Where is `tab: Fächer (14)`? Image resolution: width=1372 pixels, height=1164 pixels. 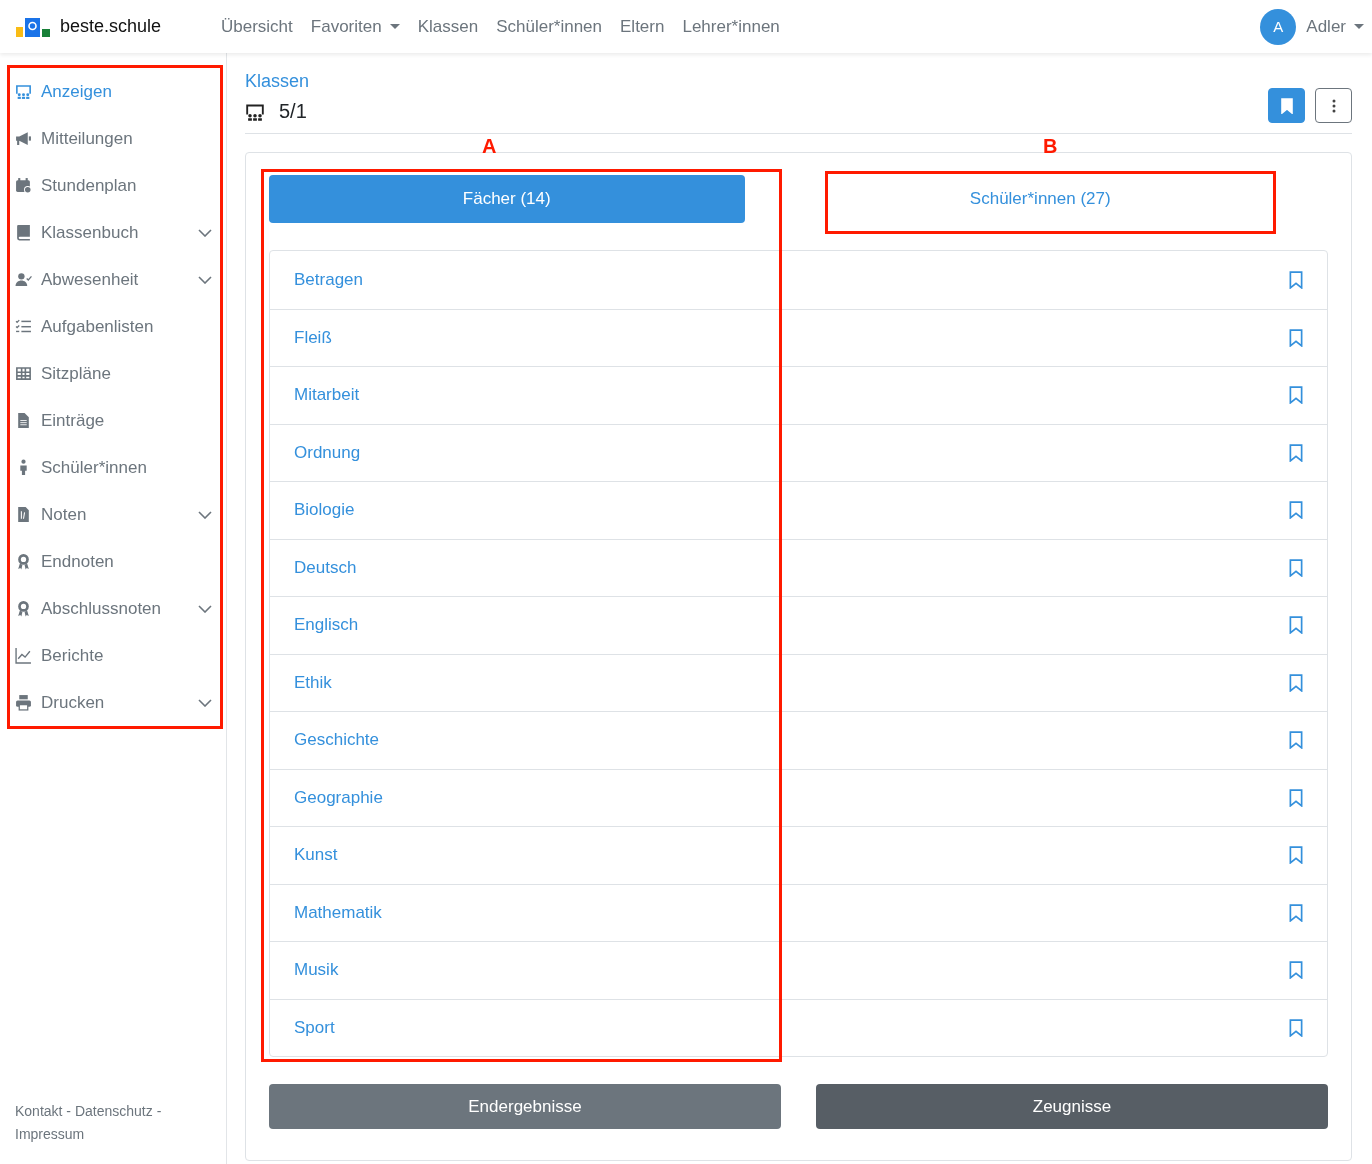
tab: Fächer (14) is located at coordinates (507, 199).